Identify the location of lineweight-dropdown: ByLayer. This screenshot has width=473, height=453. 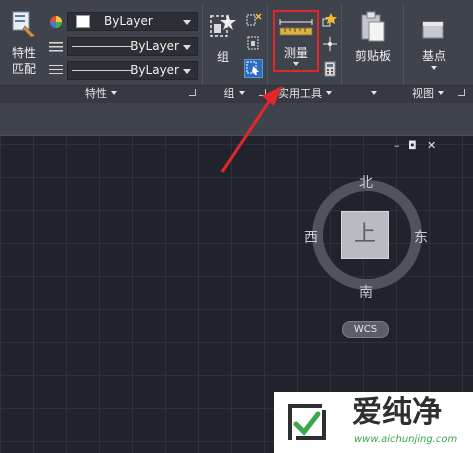
(132, 70).